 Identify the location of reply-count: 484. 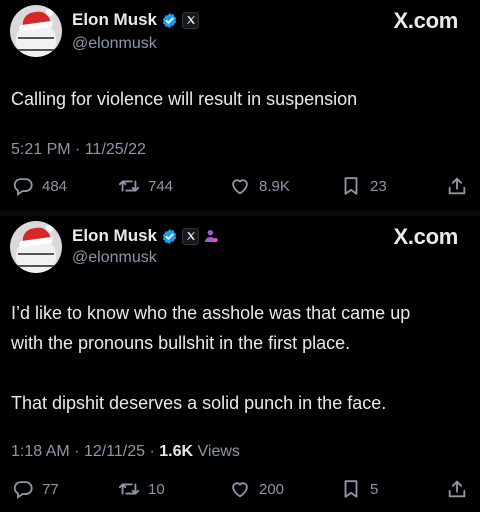
(55, 186).